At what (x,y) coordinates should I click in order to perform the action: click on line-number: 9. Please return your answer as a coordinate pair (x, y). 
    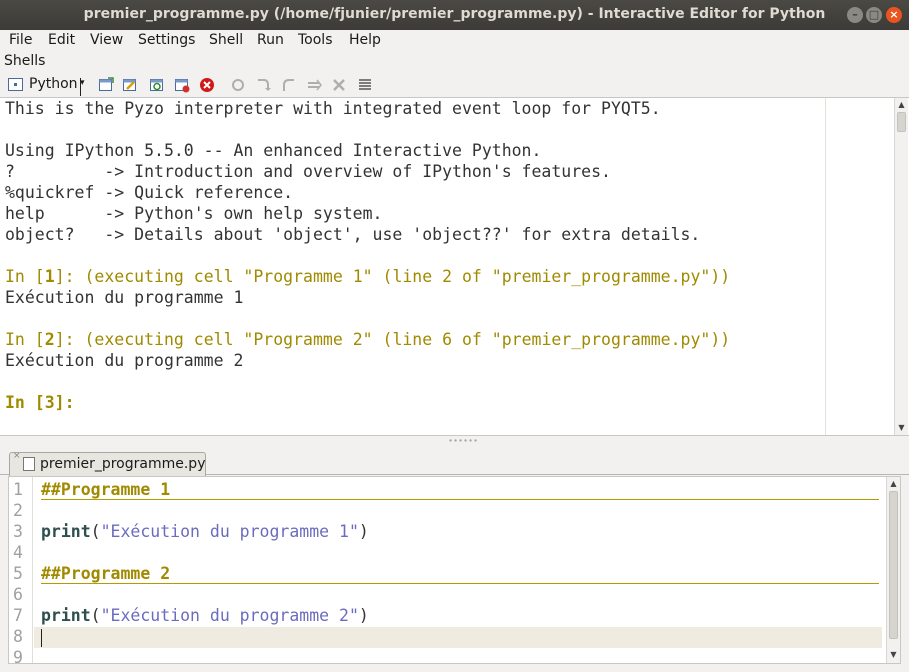
    Looking at the image, I should click on (18, 656).